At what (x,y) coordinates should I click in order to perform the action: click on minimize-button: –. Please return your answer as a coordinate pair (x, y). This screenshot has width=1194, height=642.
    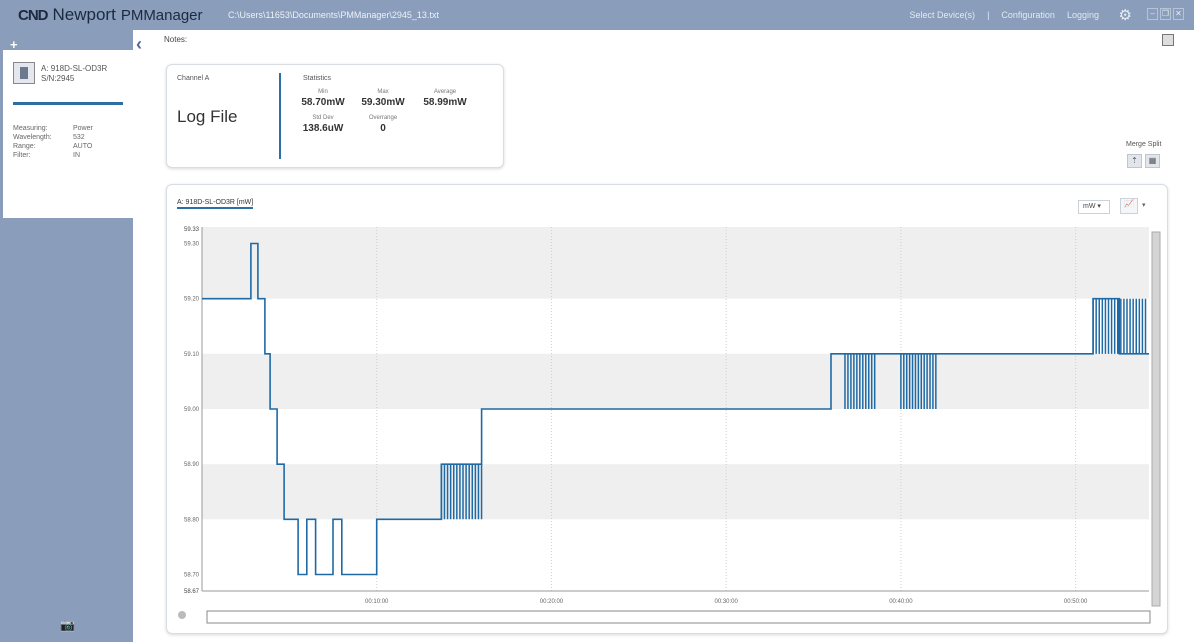
    Looking at the image, I should click on (1152, 14).